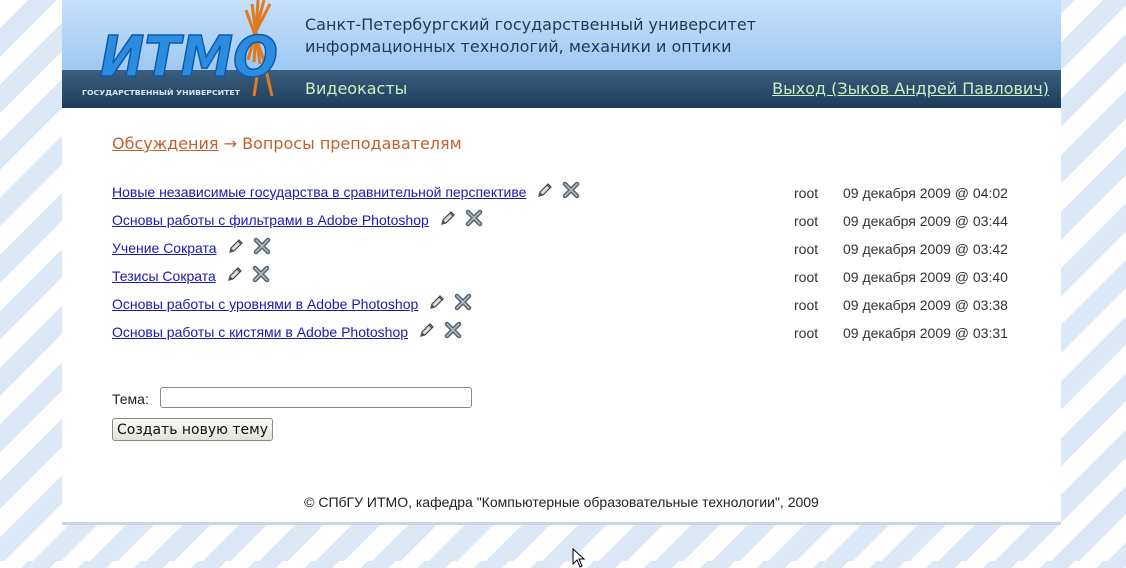 The width and height of the screenshot is (1126, 568). Describe the element at coordinates (925, 249) in the screenshot. I see `topic-date: 09 декабря 2009 @ 03:42` at that location.